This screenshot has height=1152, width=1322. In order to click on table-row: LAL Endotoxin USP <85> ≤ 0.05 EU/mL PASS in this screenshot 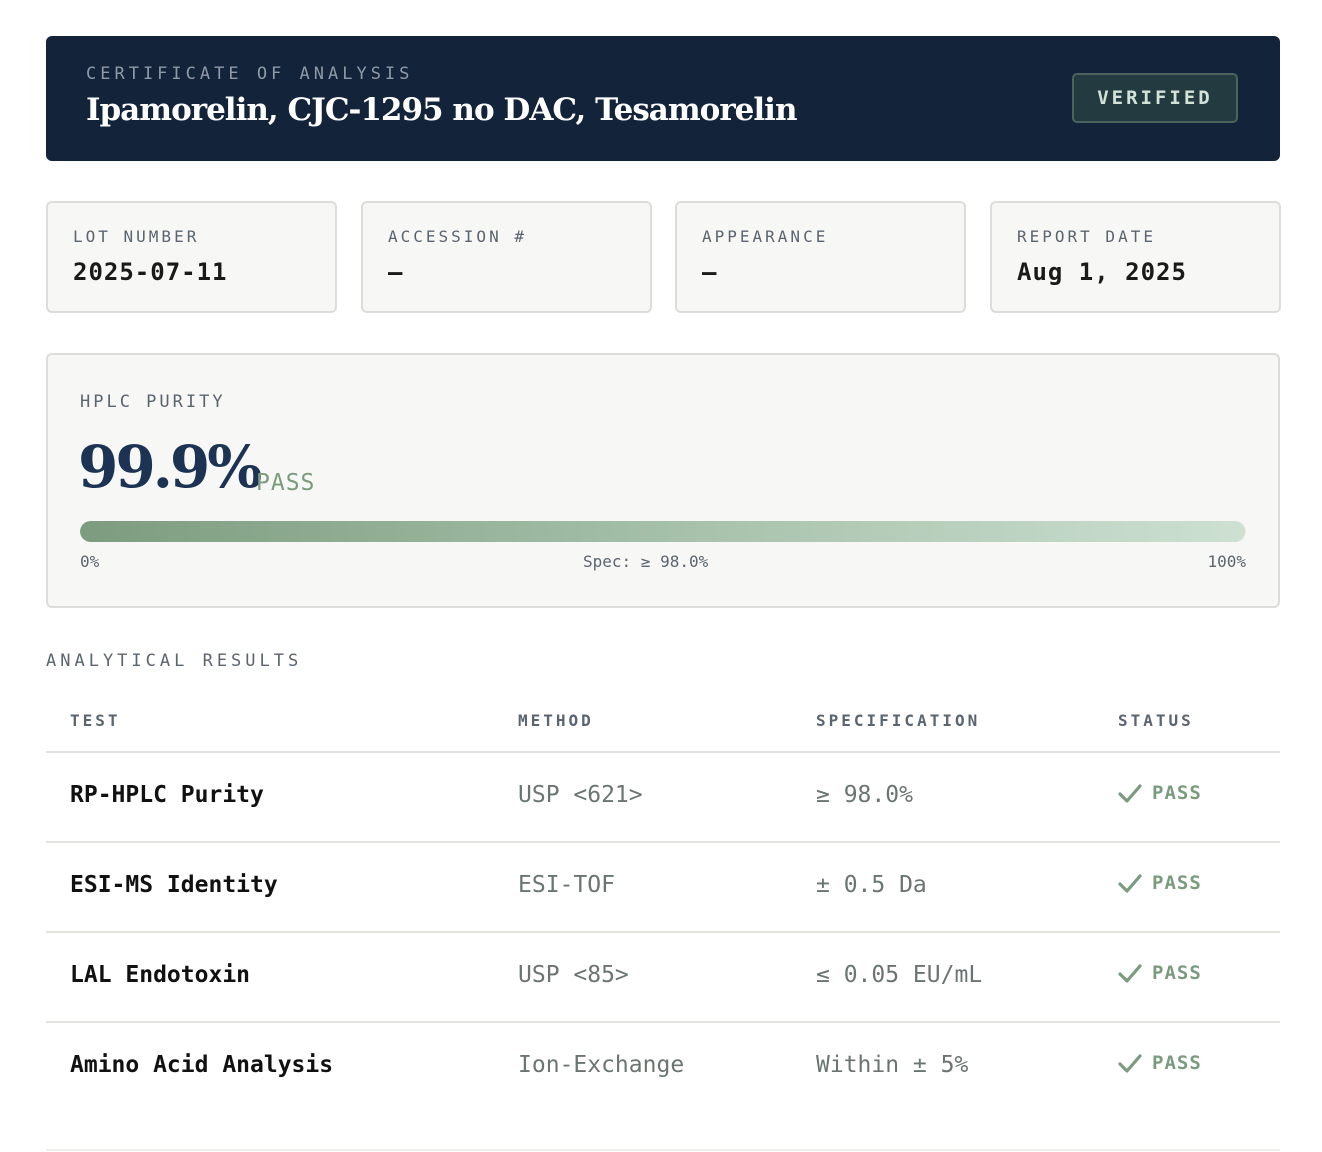, I will do `click(663, 977)`.